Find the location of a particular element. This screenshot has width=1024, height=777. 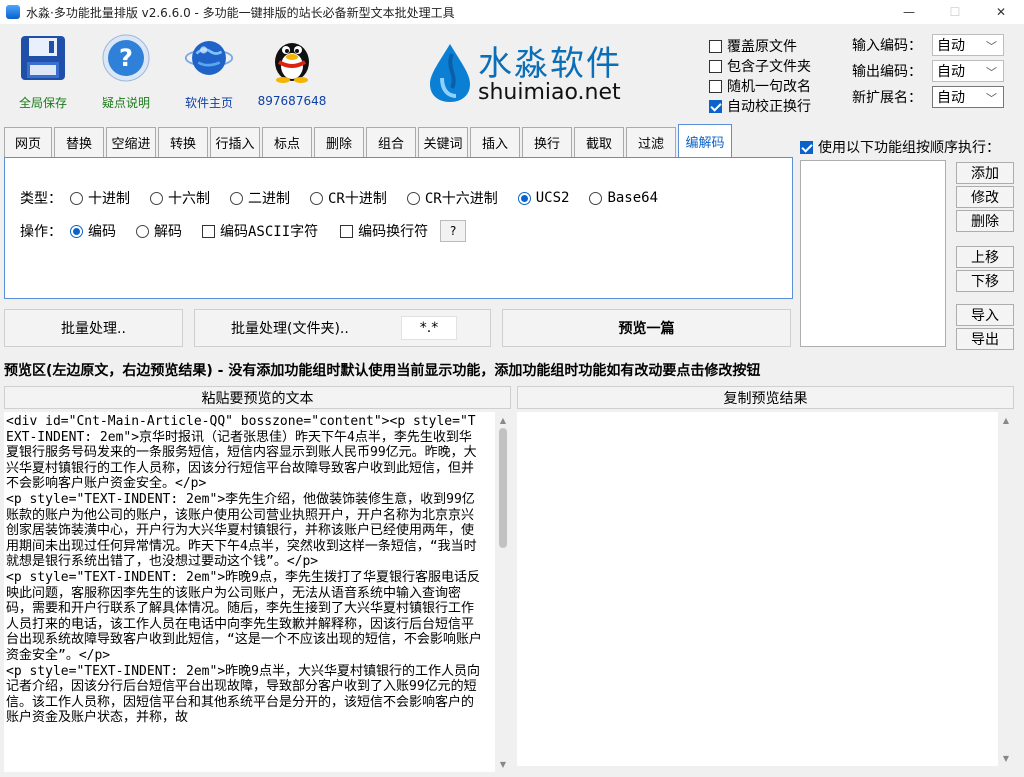

overwrite-label: 覆盖原文件 is located at coordinates (762, 47).